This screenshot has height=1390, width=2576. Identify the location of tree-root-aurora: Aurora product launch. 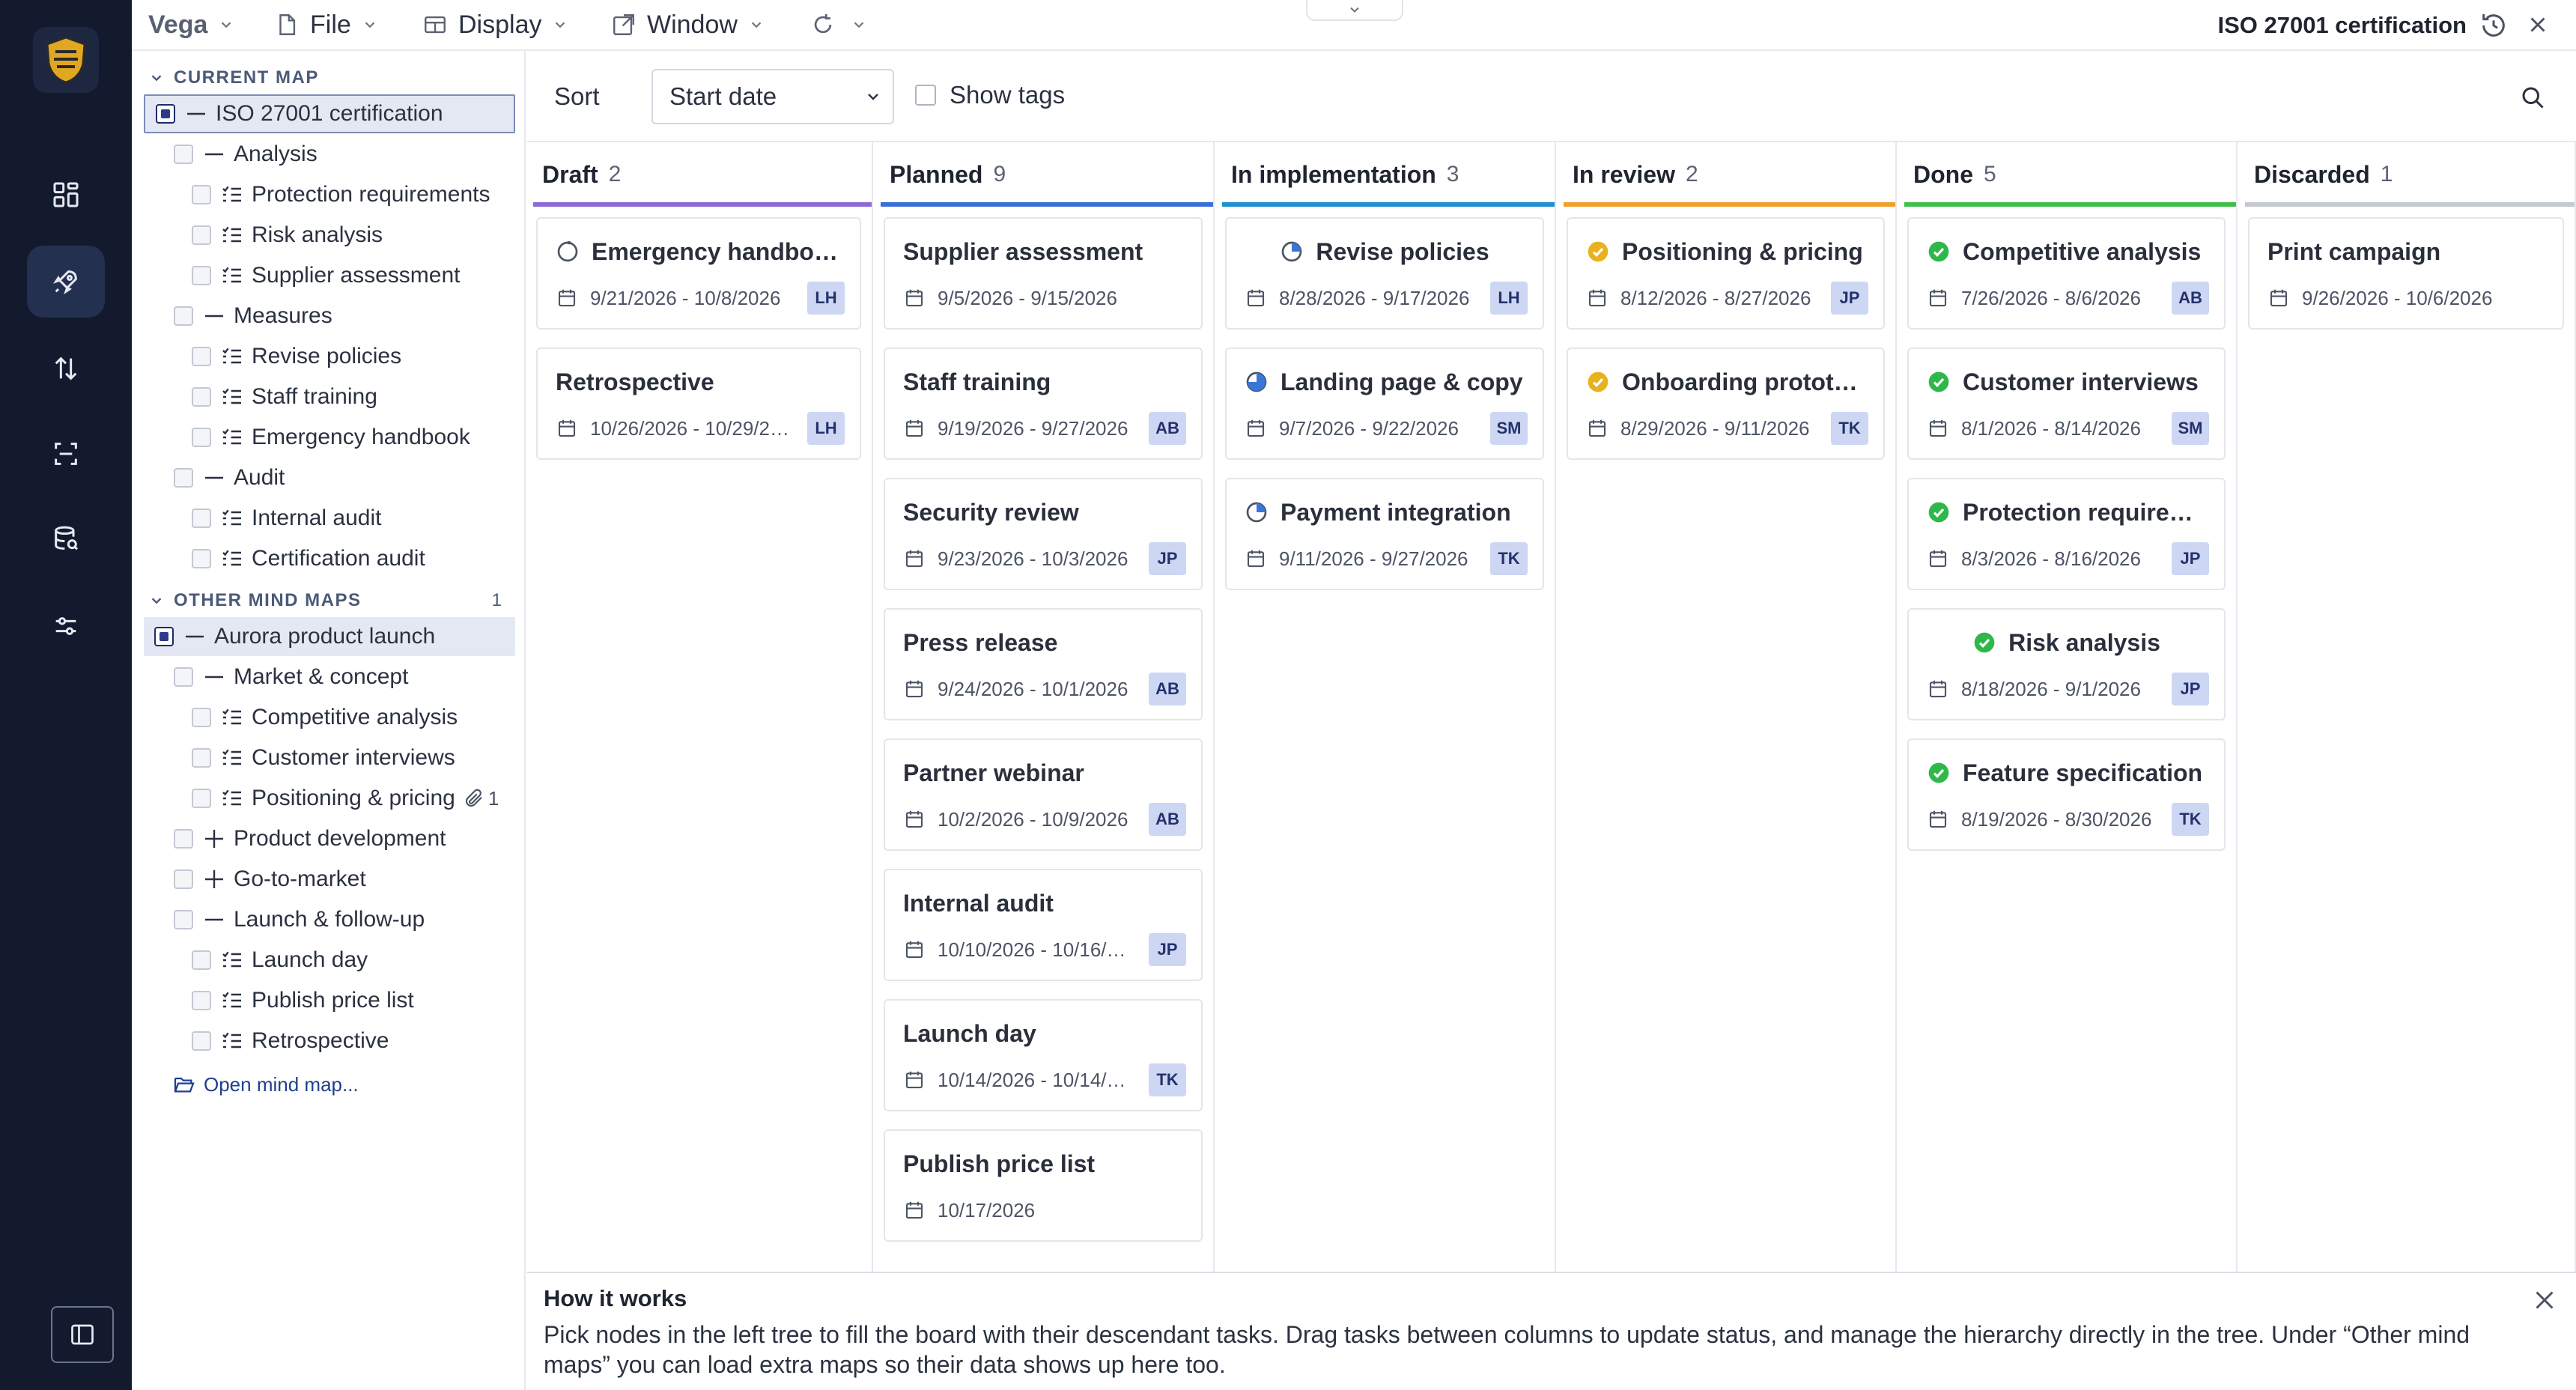
(329, 636).